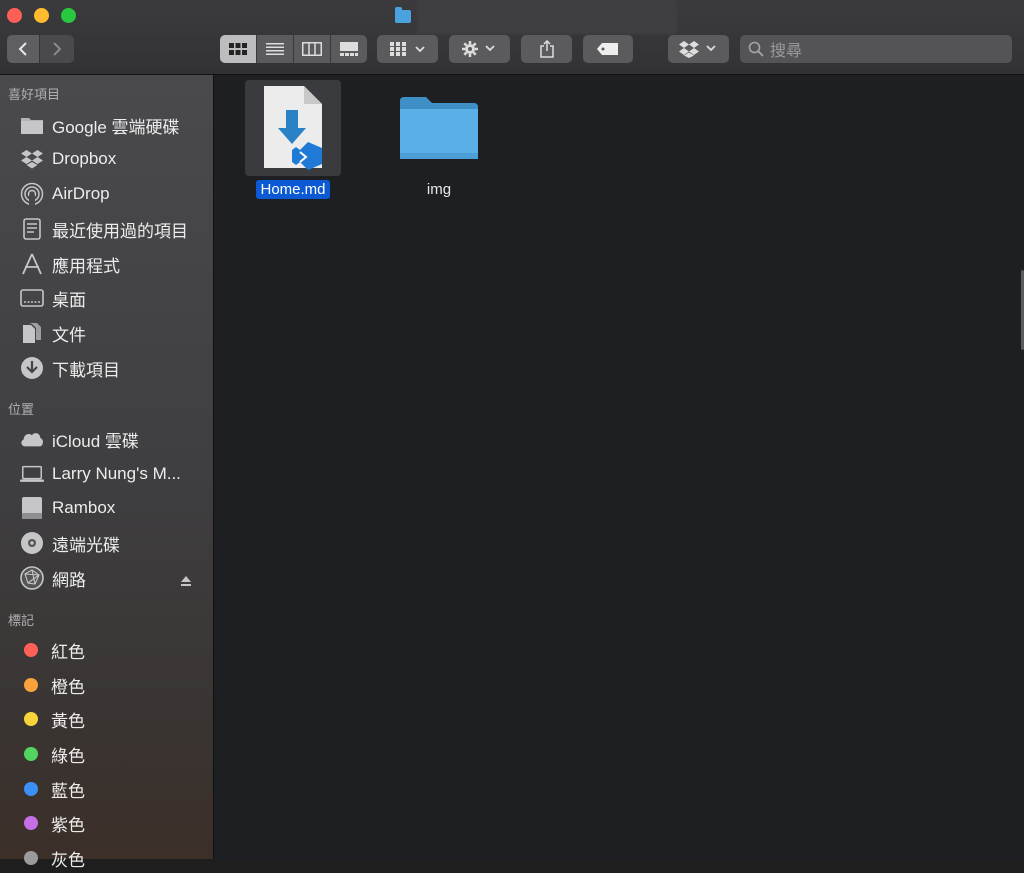 The image size is (1024, 873). I want to click on list-icon, so click(275, 49).